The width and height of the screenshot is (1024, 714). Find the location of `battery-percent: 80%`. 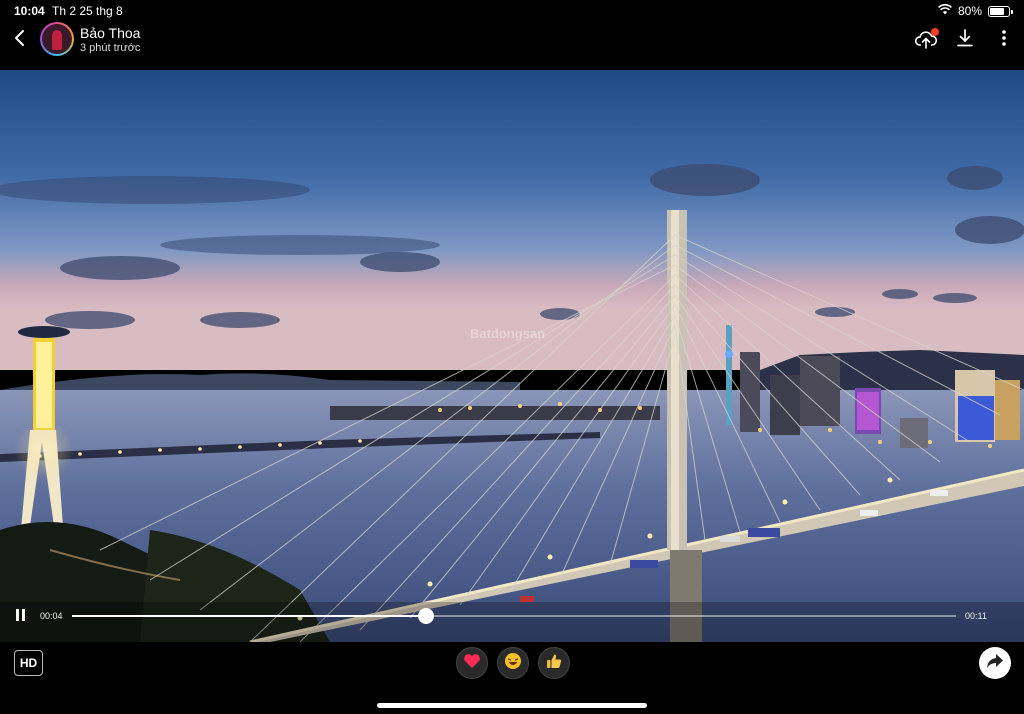

battery-percent: 80% is located at coordinates (969, 11).